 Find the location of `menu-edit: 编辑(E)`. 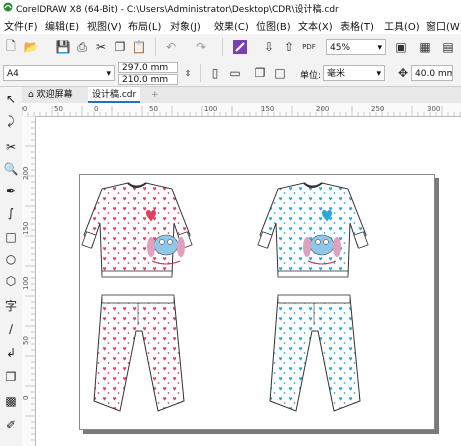

menu-edit: 编辑(E) is located at coordinates (62, 25).